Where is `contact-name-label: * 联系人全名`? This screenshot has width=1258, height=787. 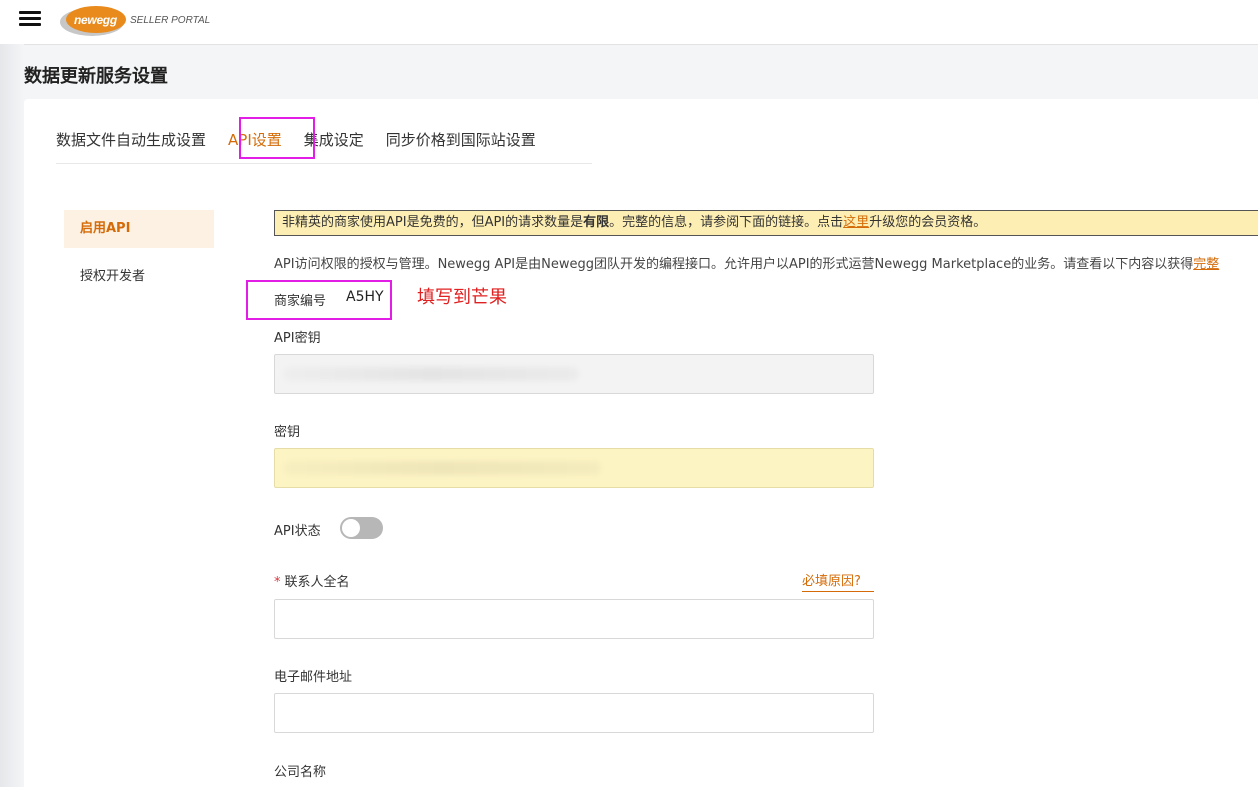
contact-name-label: * 联系人全名 is located at coordinates (312, 580).